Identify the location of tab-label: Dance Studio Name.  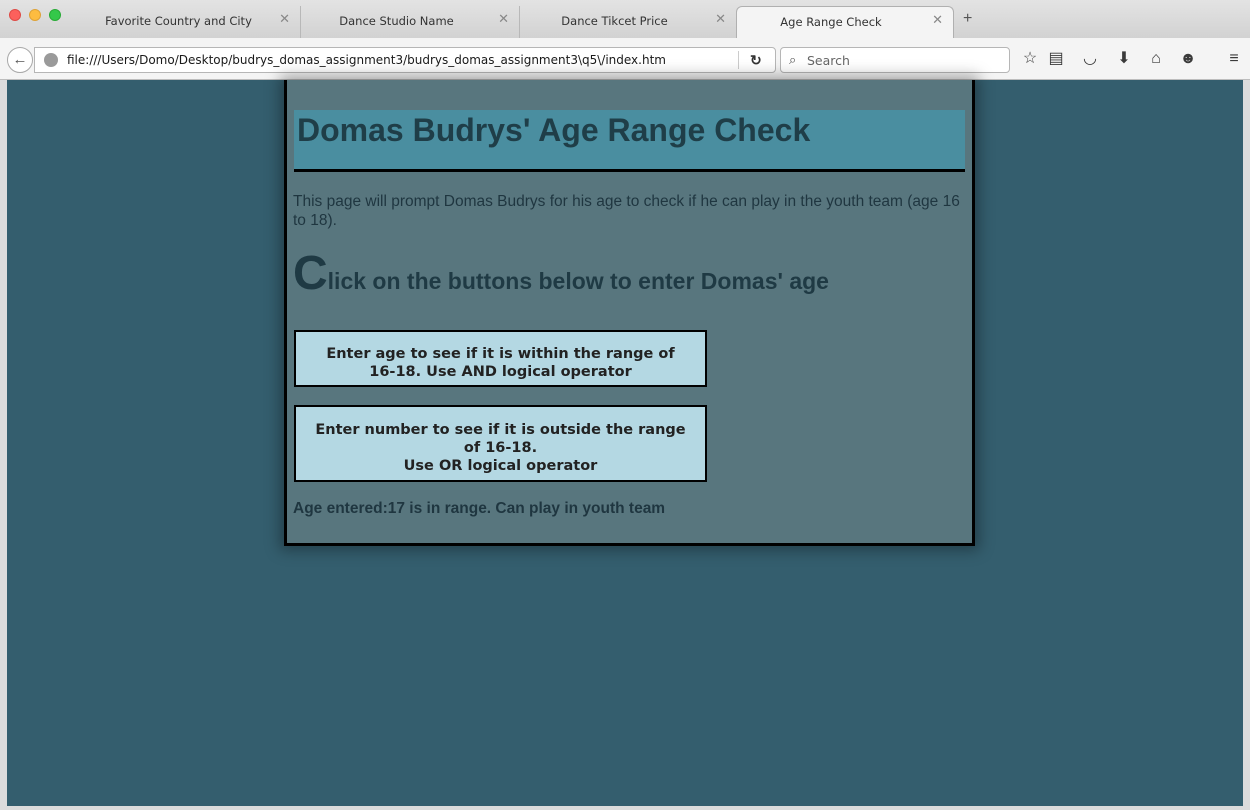
(396, 21).